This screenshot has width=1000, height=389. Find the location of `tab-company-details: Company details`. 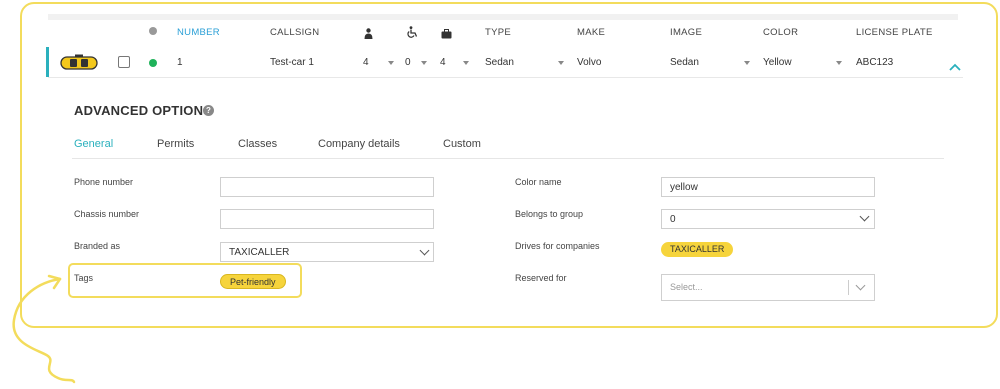

tab-company-details: Company details is located at coordinates (359, 144).